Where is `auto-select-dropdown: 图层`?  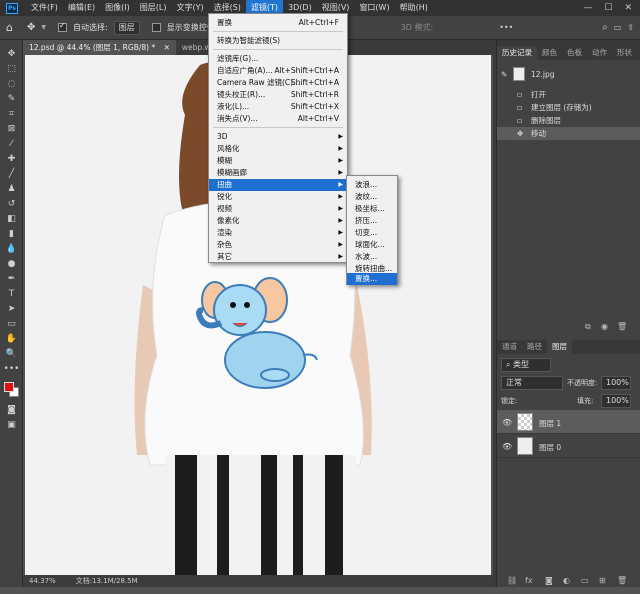
auto-select-dropdown: 图层 is located at coordinates (126, 27).